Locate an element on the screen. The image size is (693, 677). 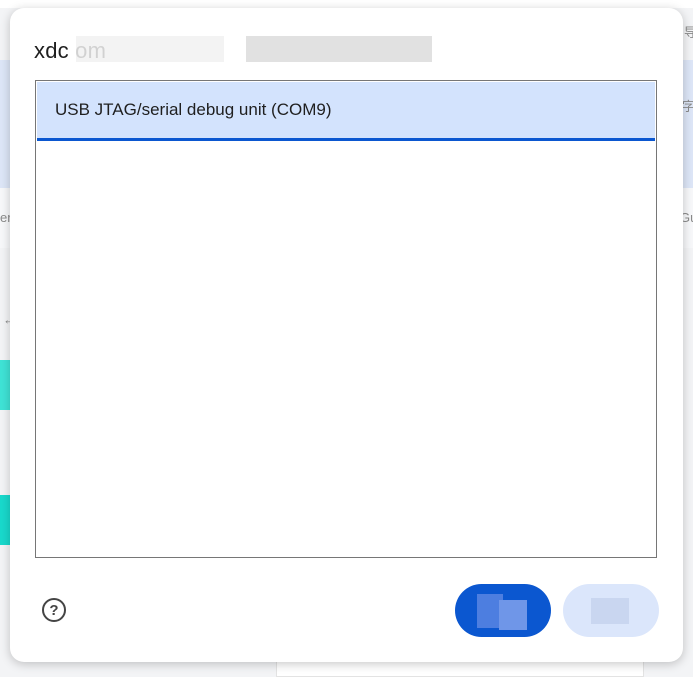
device-item-label: USB JTAG/serial debug unit (COM9) is located at coordinates (193, 109).